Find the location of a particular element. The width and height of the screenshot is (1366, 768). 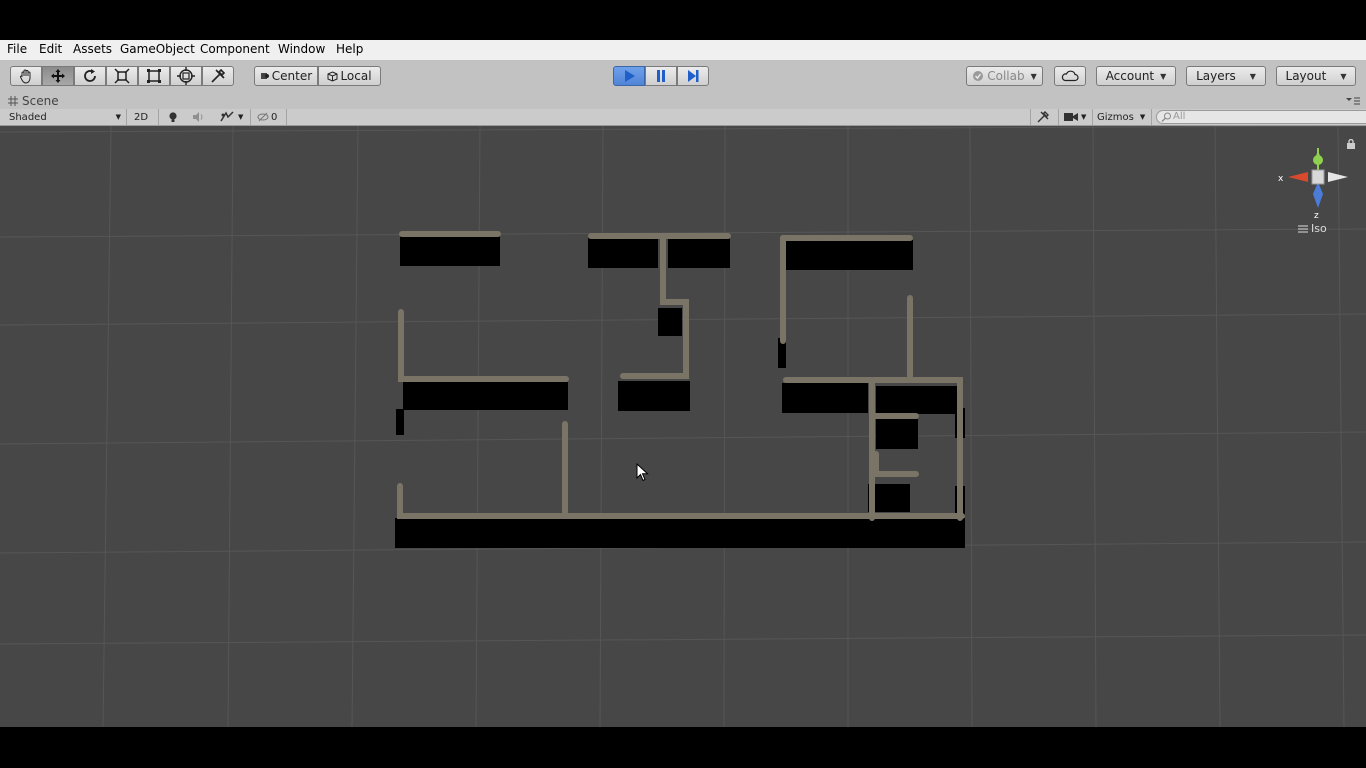

play-icon is located at coordinates (630, 76).